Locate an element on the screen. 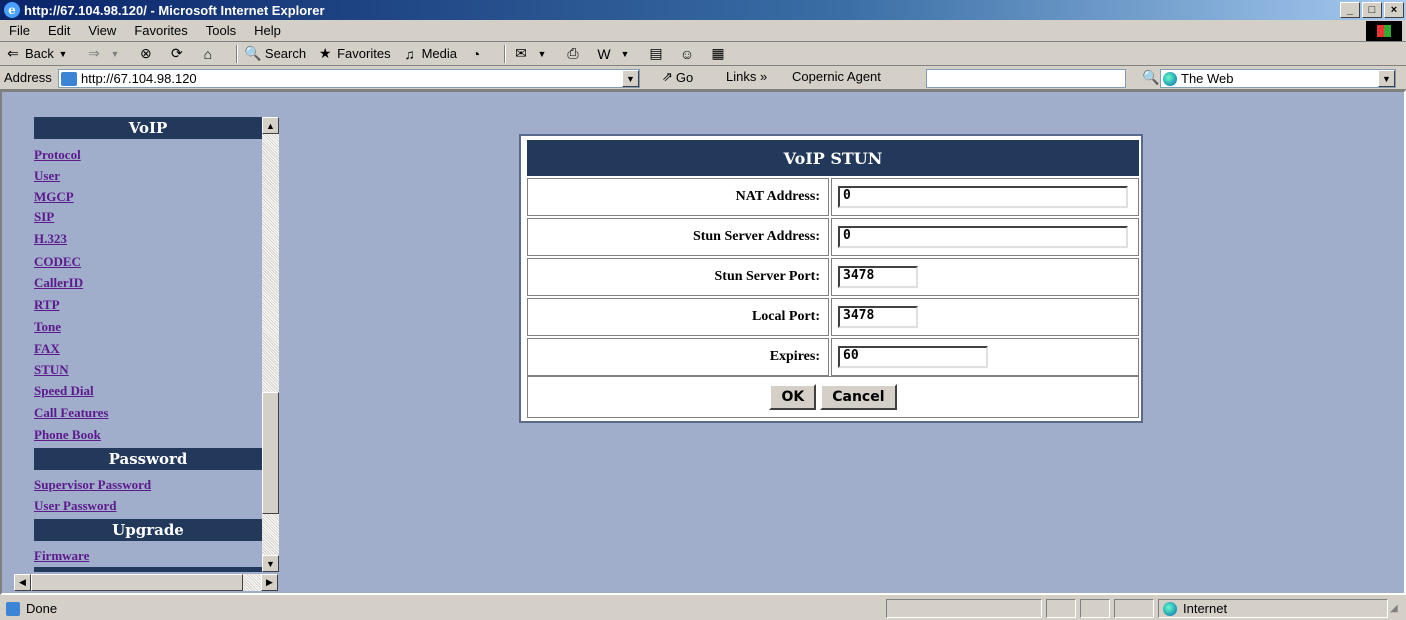 The height and width of the screenshot is (620, 1406). scroll-left-icon: ◀ is located at coordinates (22, 582).